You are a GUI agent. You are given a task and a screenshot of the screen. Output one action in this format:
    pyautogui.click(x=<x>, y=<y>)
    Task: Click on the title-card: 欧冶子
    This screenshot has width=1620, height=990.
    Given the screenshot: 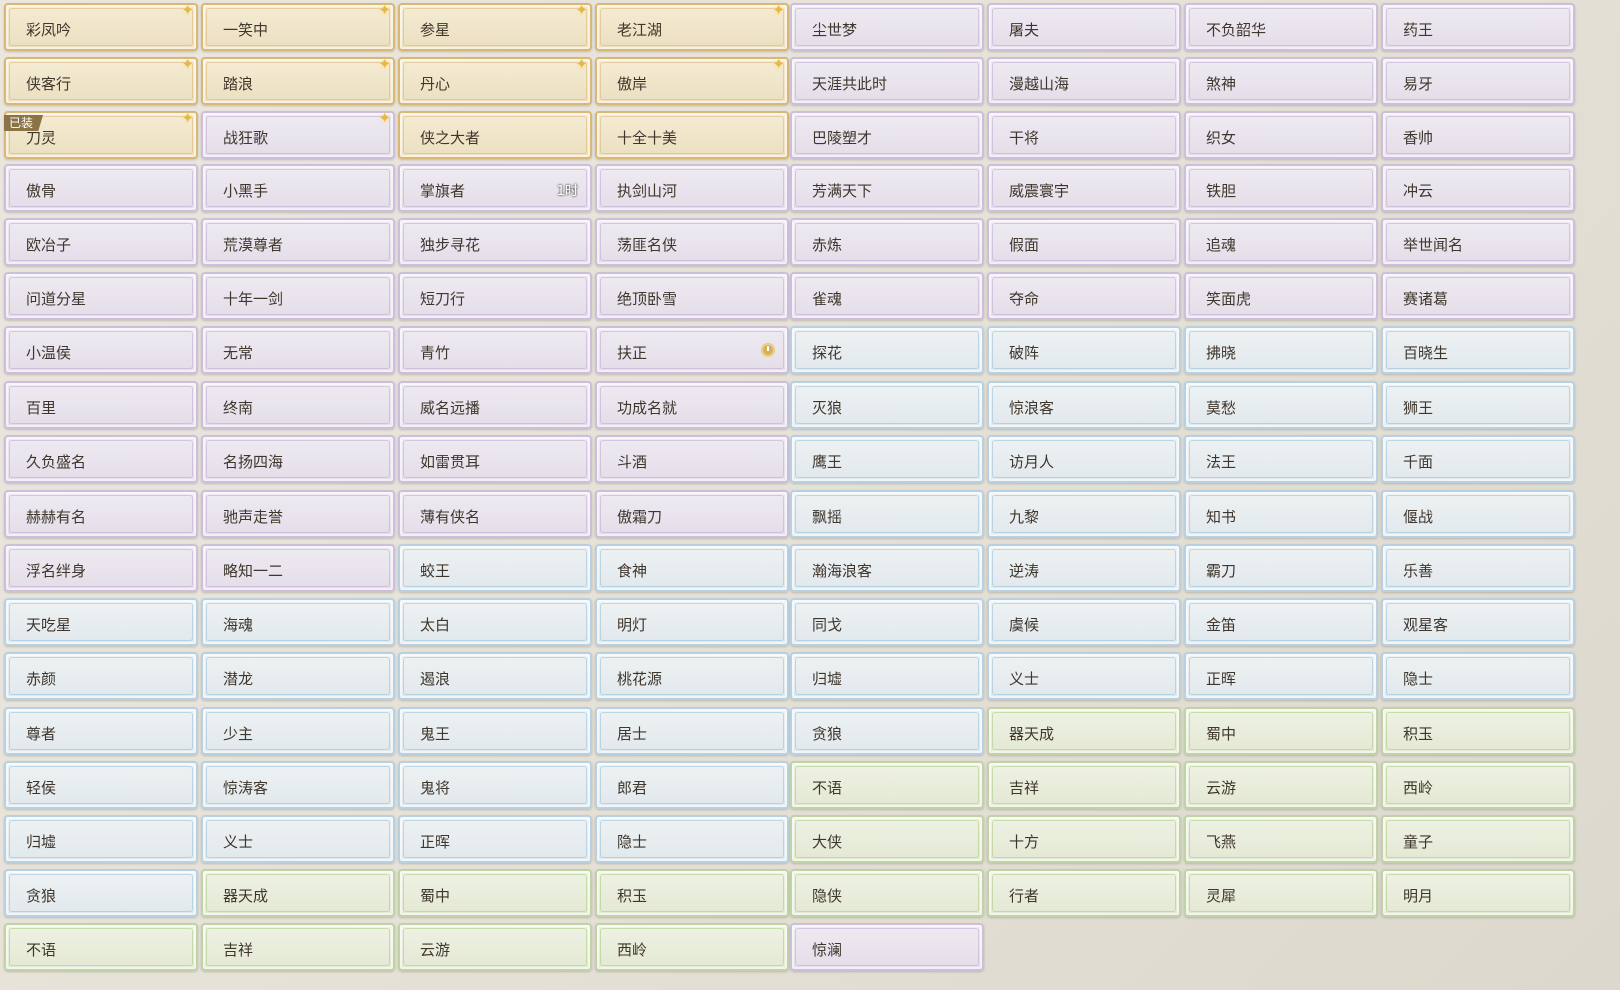 What is the action you would take?
    pyautogui.click(x=101, y=242)
    